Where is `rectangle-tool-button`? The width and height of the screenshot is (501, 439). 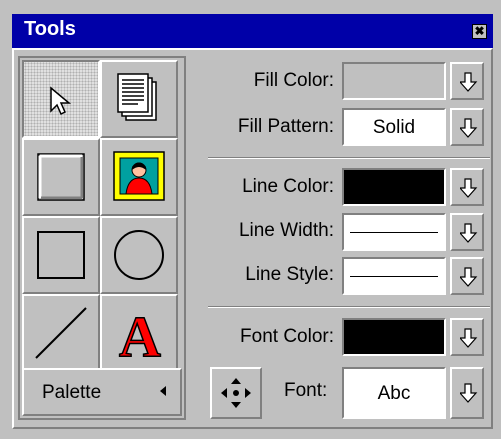
rectangle-tool-button is located at coordinates (61, 255).